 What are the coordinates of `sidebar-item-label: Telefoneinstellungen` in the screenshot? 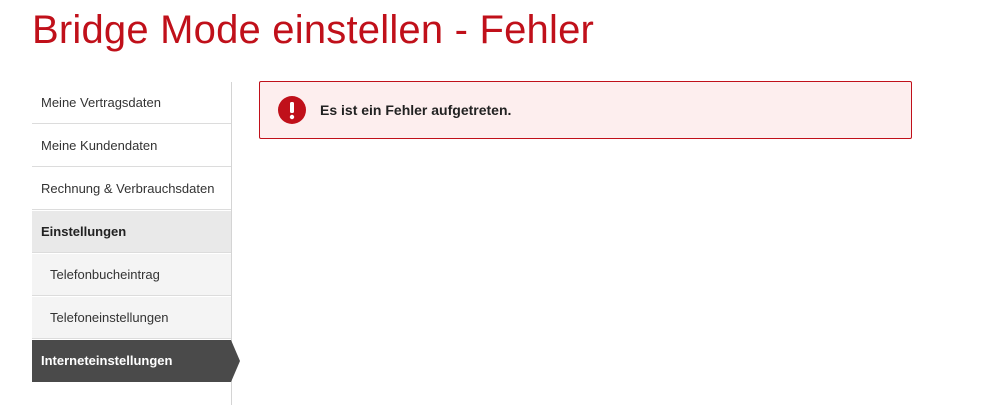 It's located at (109, 317).